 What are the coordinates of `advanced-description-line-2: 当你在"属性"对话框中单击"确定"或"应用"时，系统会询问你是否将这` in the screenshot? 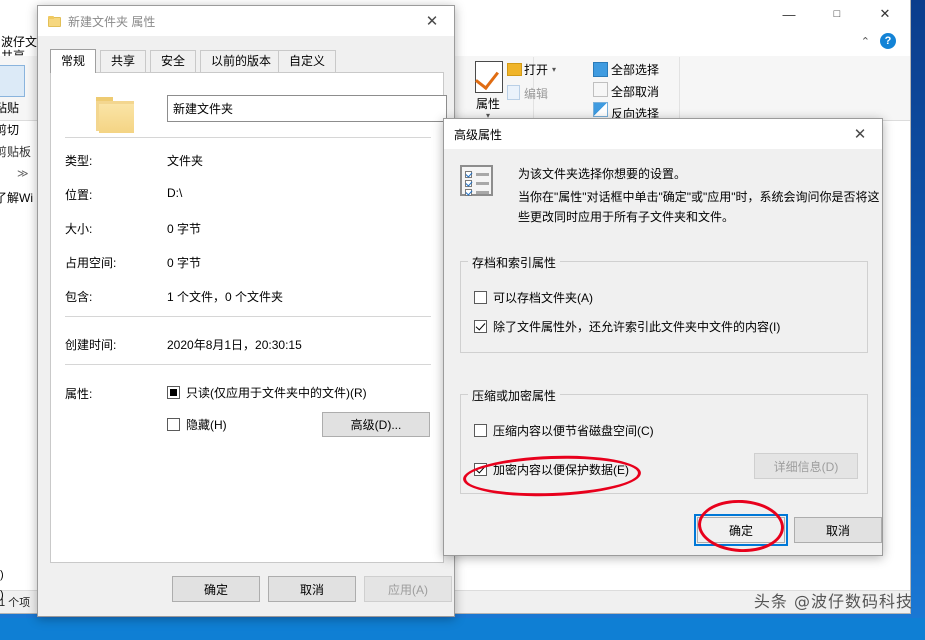 It's located at (699, 197).